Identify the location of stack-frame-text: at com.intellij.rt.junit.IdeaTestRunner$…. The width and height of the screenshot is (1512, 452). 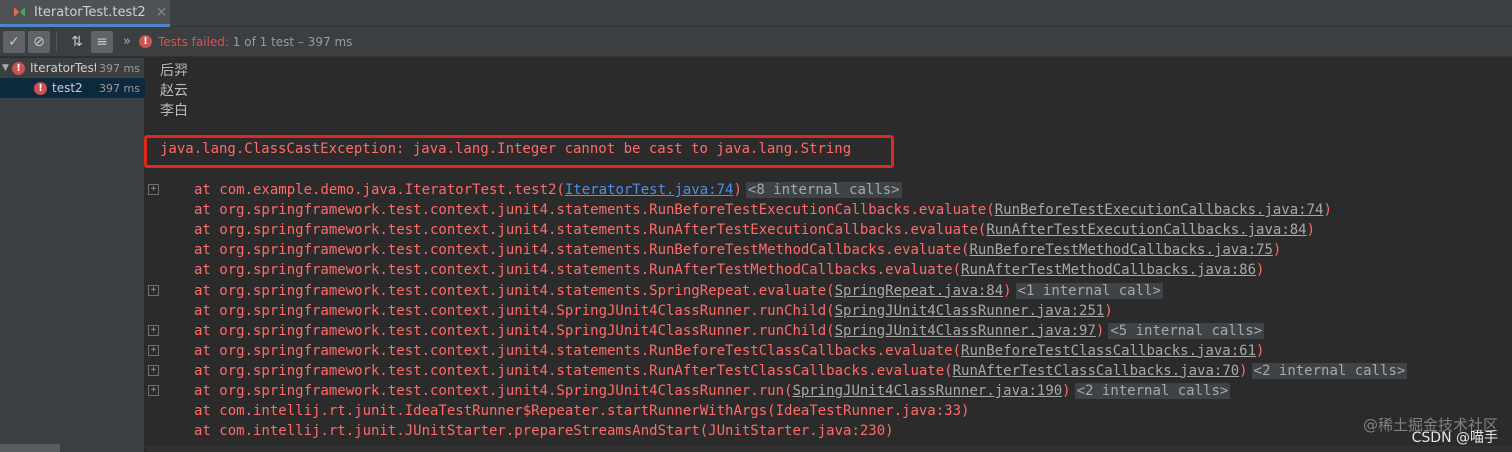
(582, 411).